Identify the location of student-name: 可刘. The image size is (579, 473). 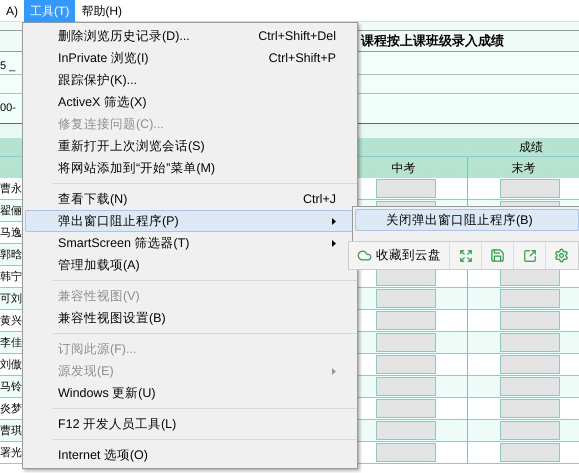
(11, 299).